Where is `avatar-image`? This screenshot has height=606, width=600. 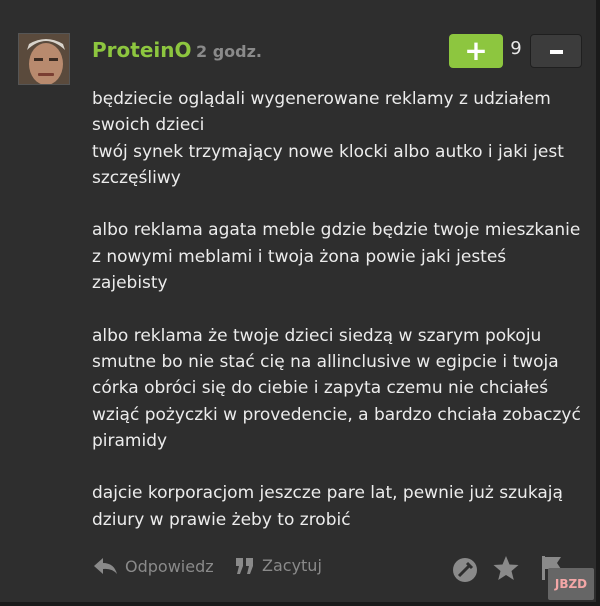 avatar-image is located at coordinates (44, 59).